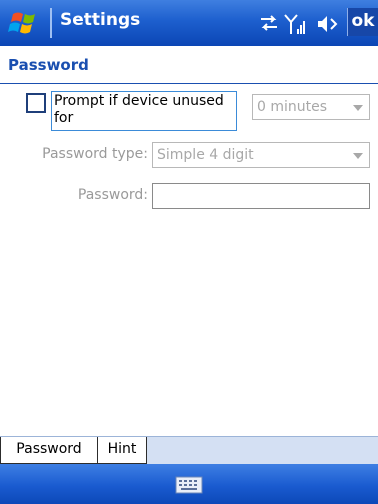  I want to click on prompt-checkbox-label: Prompt if device unused for, so click(144, 111).